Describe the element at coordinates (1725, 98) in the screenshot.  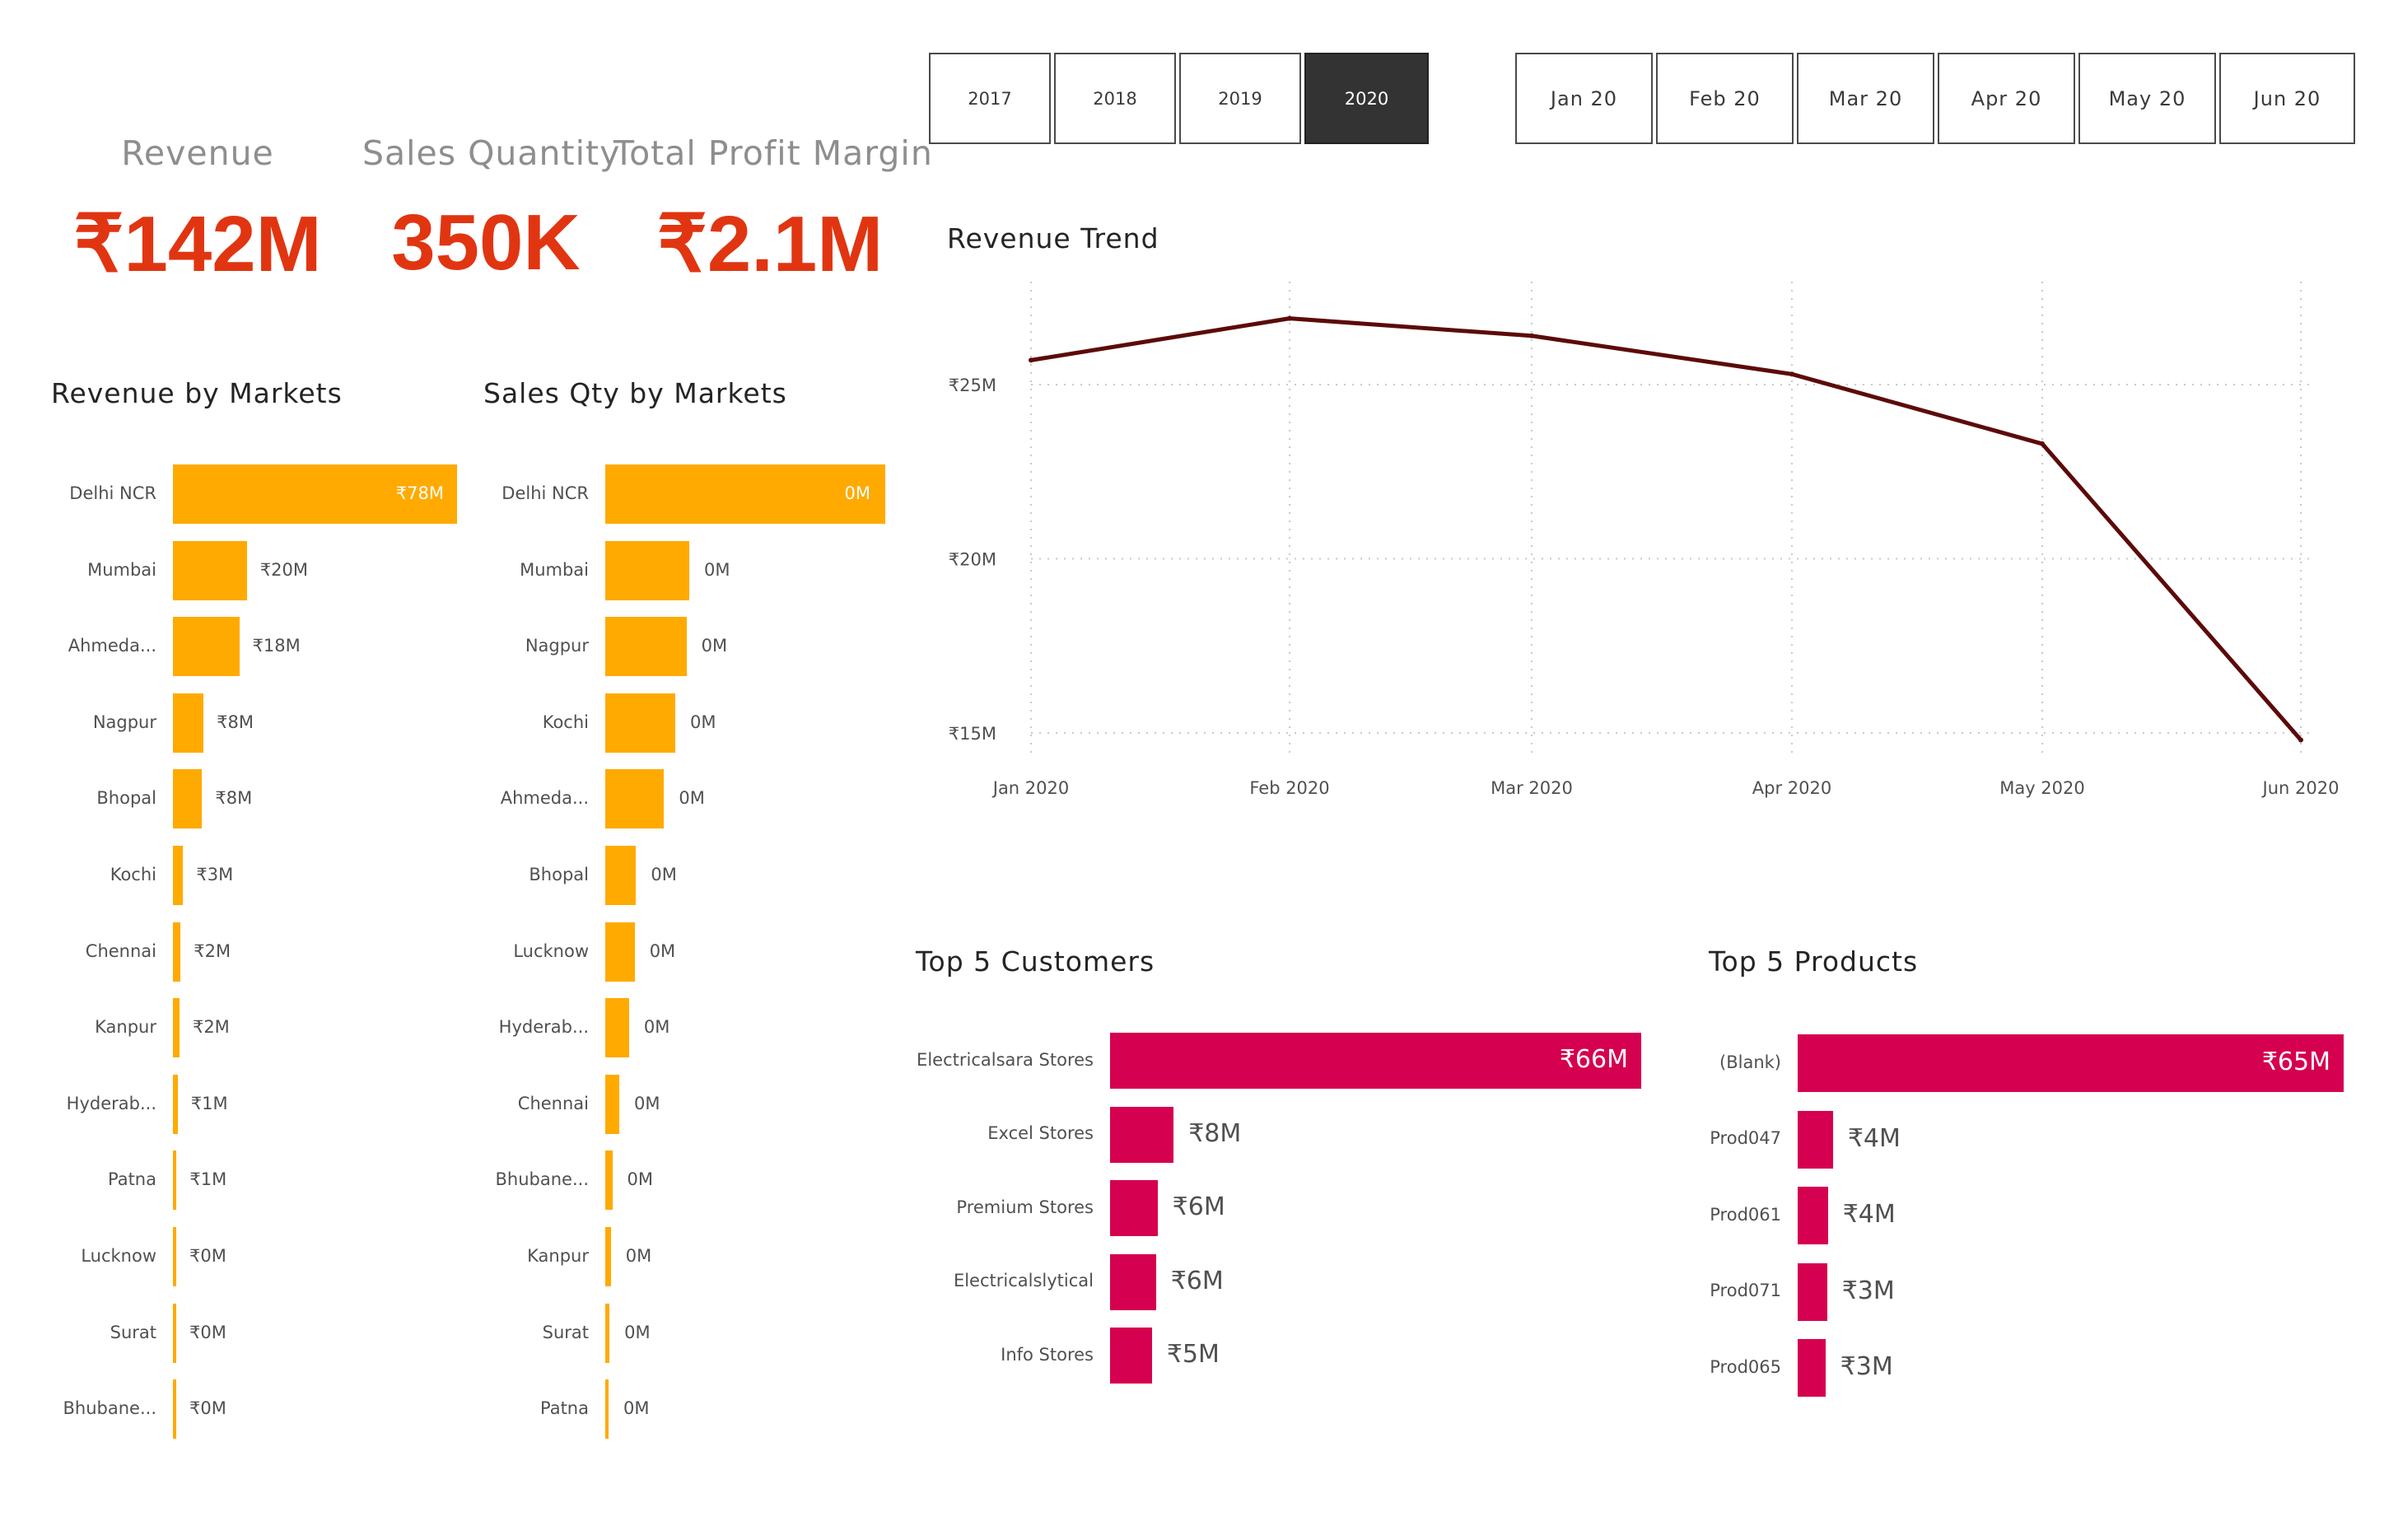
I see `month-button-feb: Feb 20` at that location.